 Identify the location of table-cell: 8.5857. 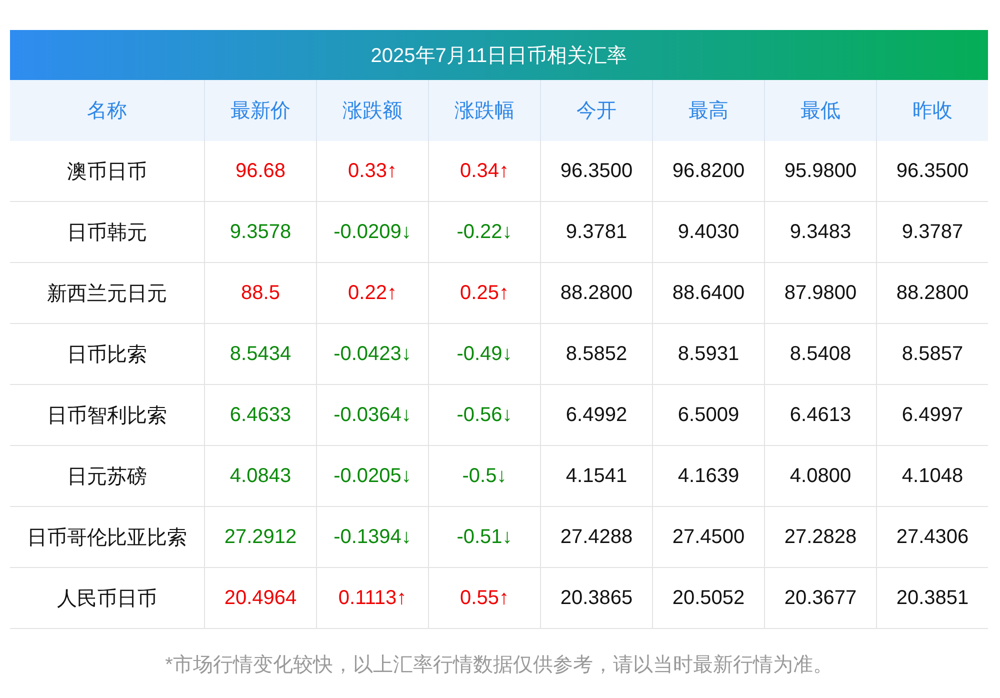
(932, 354).